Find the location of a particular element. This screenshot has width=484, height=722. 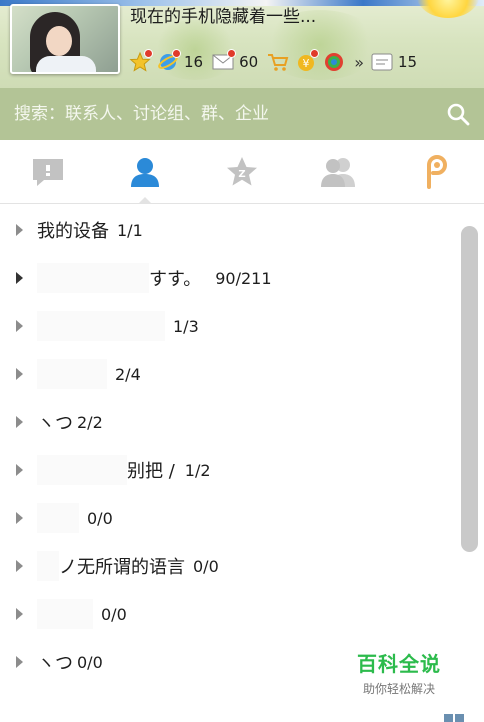

status-icon-row: 16 60 ¥ » 15 is located at coordinates (276, 62).